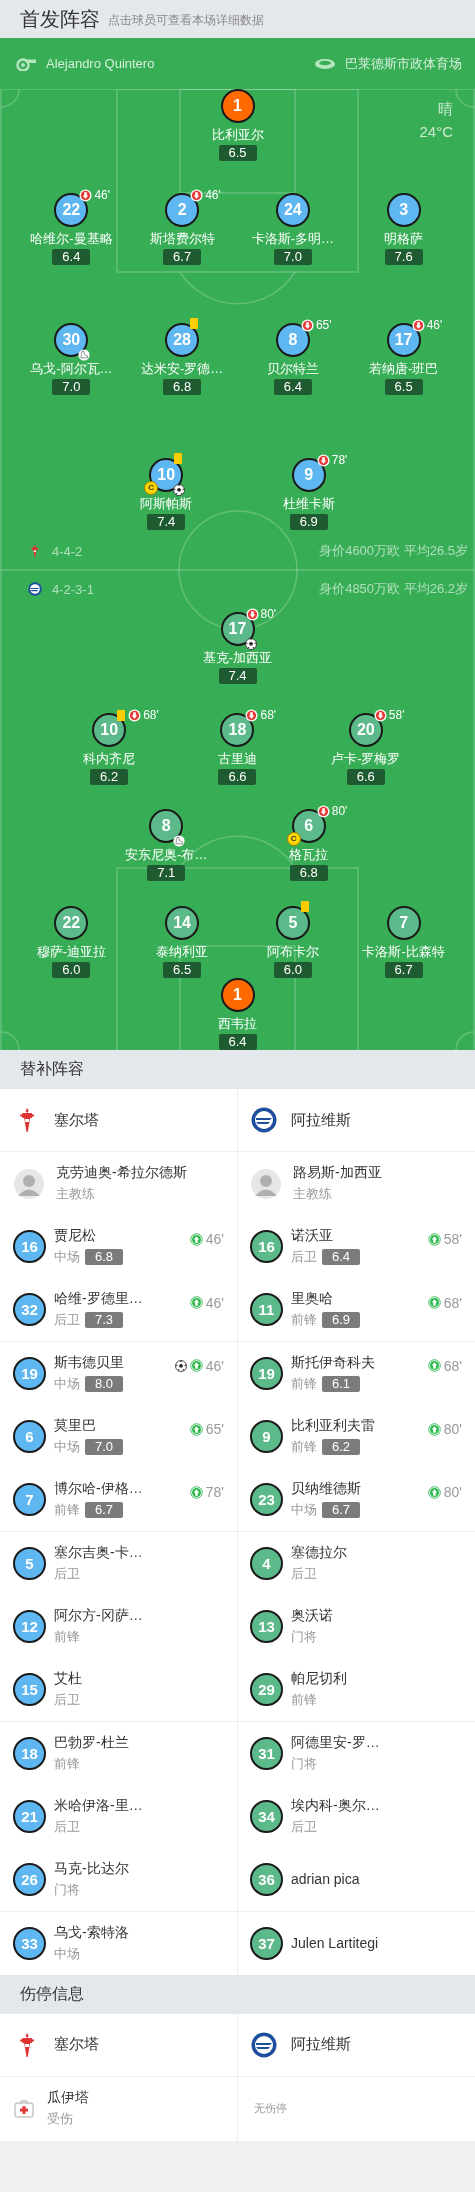 The image size is (475, 2192). What do you see at coordinates (182, 923) in the screenshot?
I see `player-number: 14` at bounding box center [182, 923].